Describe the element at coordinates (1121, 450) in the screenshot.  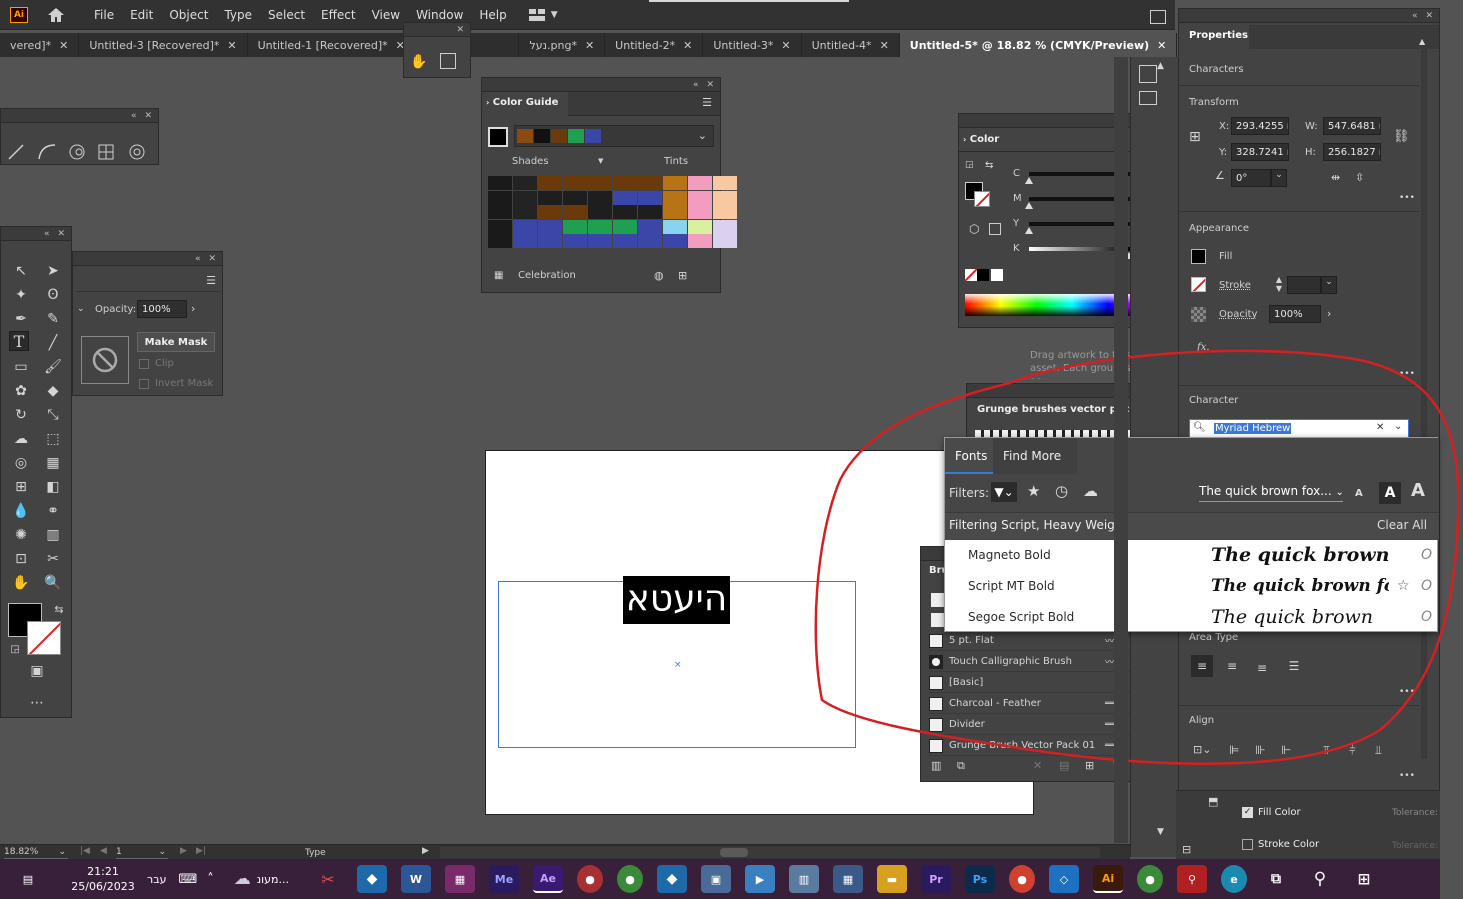
I see `vertical-scrollbar` at that location.